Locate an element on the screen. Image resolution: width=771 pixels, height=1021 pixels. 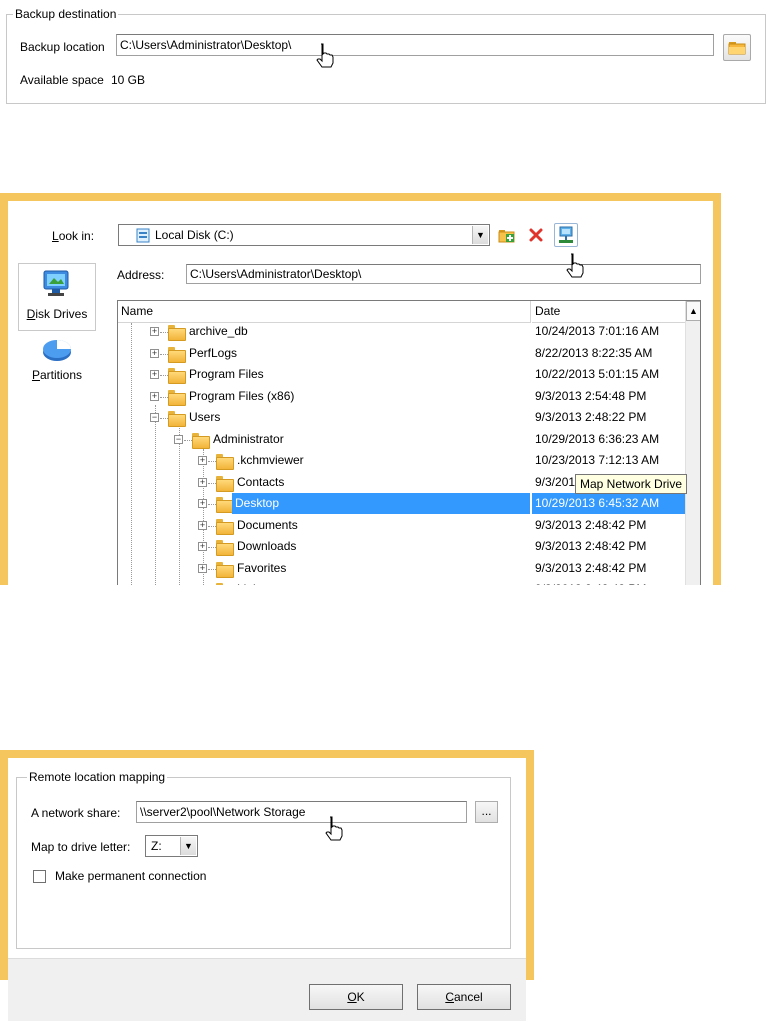
network-share-input: \\server2\pool\Network Storage is located at coordinates (301, 812).